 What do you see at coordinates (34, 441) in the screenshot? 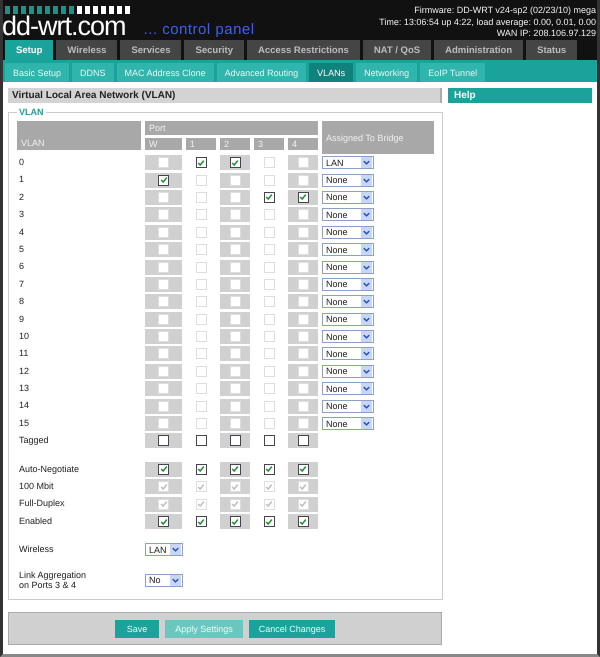
I see `row-label: Tagged` at bounding box center [34, 441].